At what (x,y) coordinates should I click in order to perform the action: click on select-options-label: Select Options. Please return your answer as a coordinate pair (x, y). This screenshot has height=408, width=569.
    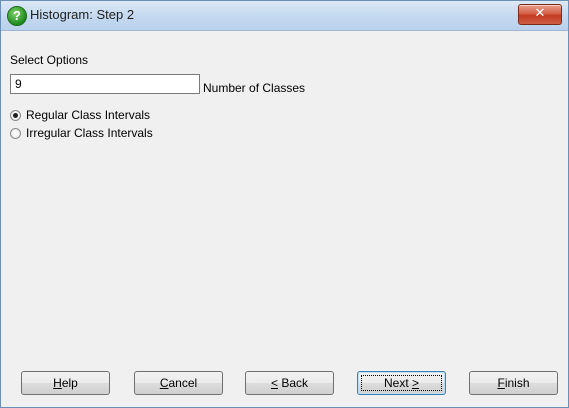
    Looking at the image, I should click on (49, 60).